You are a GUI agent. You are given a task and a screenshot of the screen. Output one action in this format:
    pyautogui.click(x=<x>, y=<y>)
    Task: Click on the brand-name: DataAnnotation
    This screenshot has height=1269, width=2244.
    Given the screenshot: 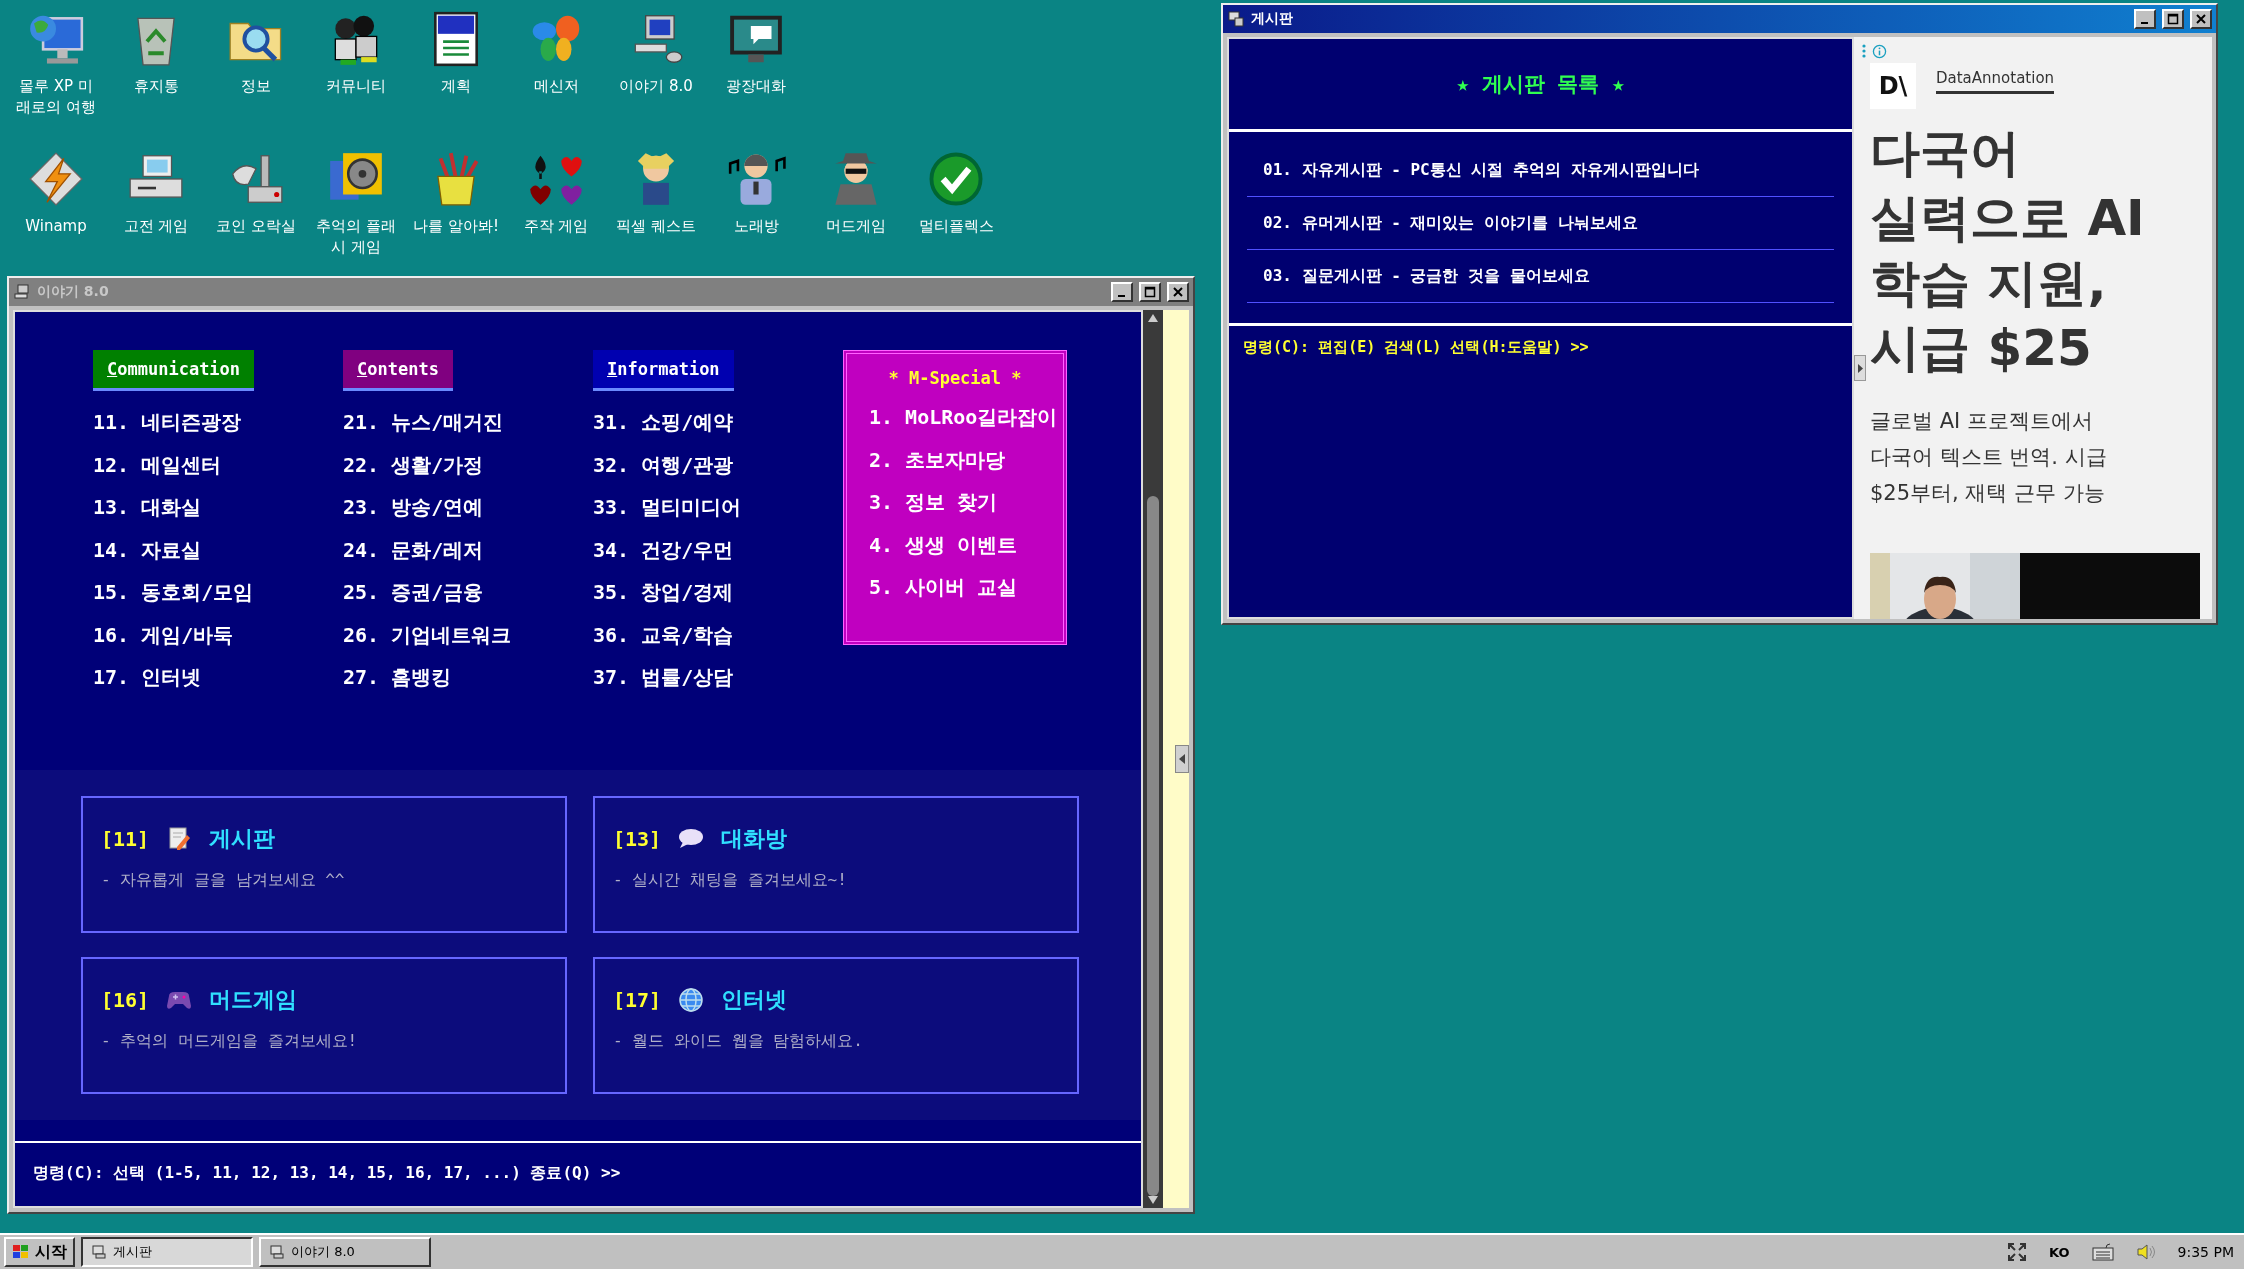 What is the action you would take?
    pyautogui.click(x=1995, y=81)
    